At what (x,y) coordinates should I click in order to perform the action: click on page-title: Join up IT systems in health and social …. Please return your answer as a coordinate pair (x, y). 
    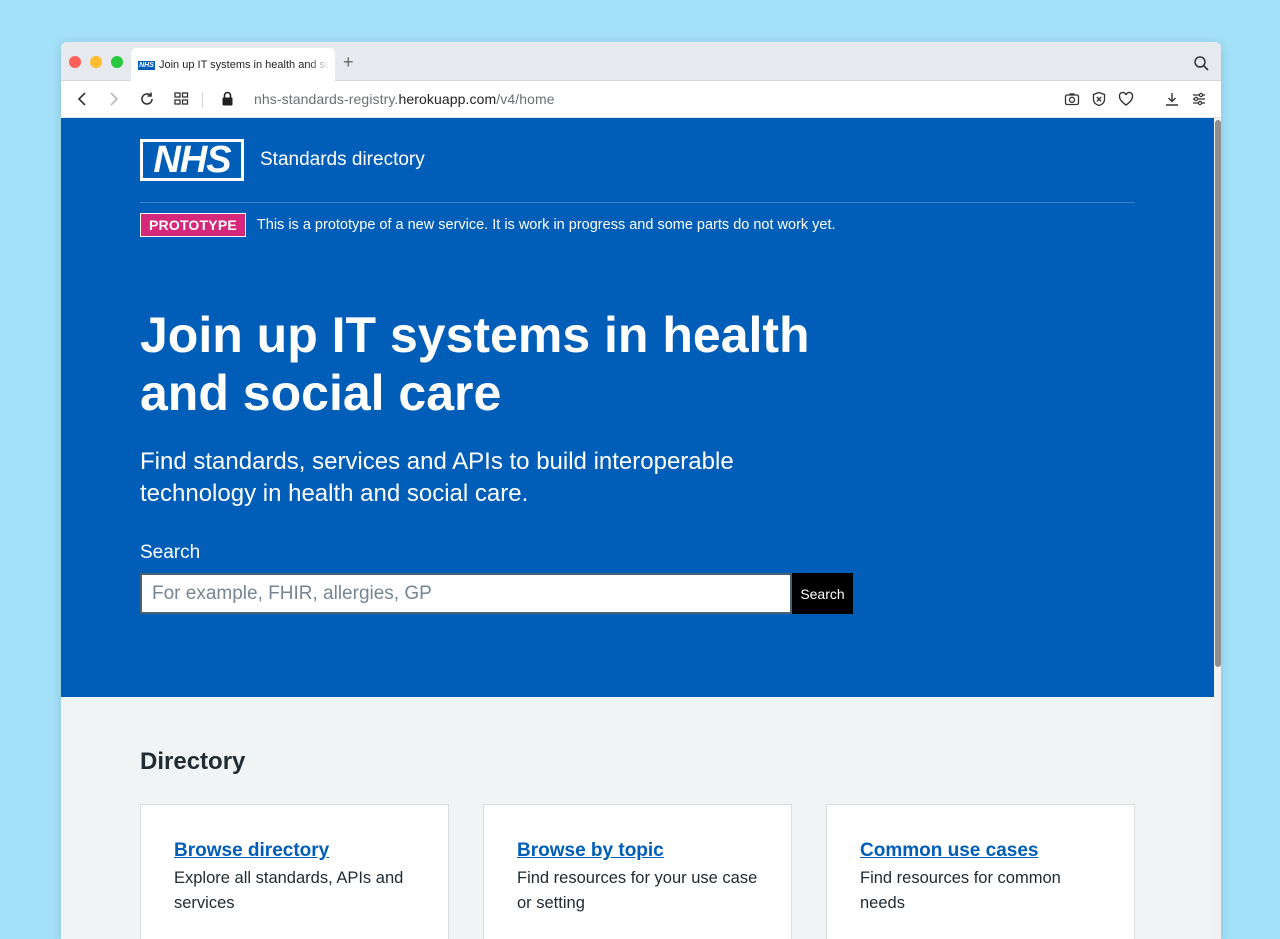
    Looking at the image, I should click on (475, 364).